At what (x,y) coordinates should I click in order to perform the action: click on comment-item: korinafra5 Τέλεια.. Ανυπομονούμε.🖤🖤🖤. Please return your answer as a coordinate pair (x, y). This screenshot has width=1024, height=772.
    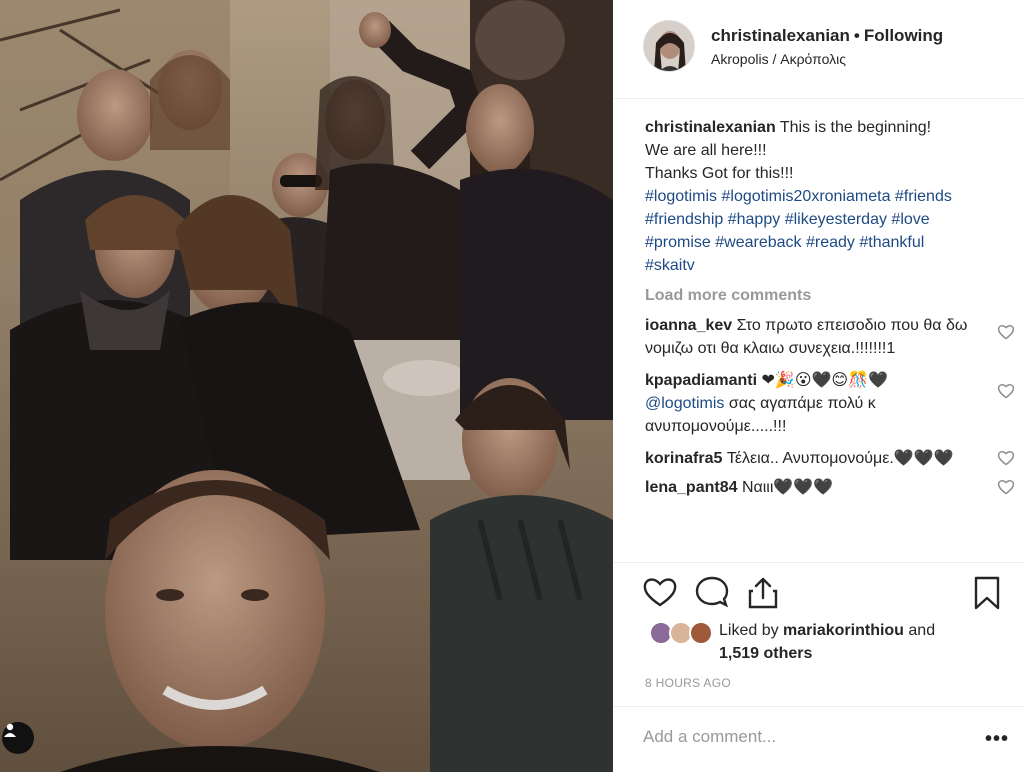
    Looking at the image, I should click on (830, 458).